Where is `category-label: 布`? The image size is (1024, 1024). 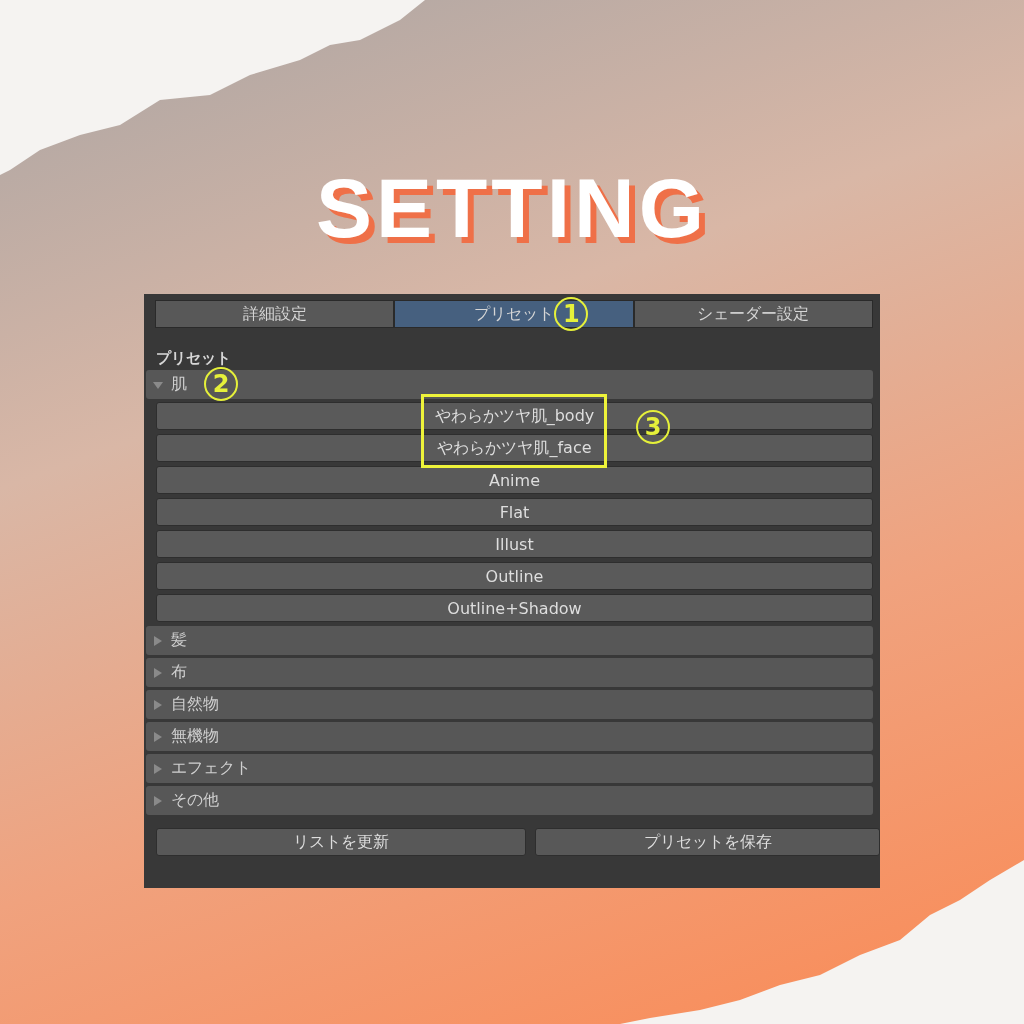
category-label: 布 is located at coordinates (179, 672).